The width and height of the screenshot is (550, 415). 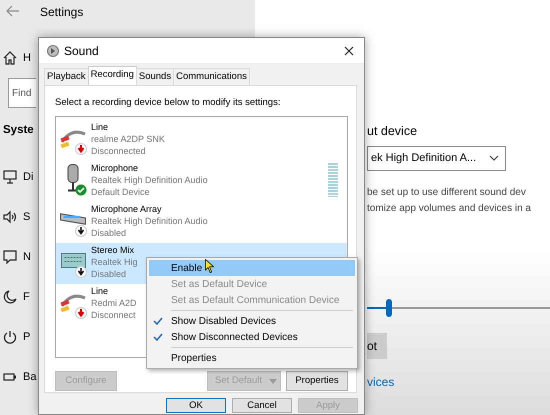 I want to click on device-status: Disconnected, so click(x=119, y=151).